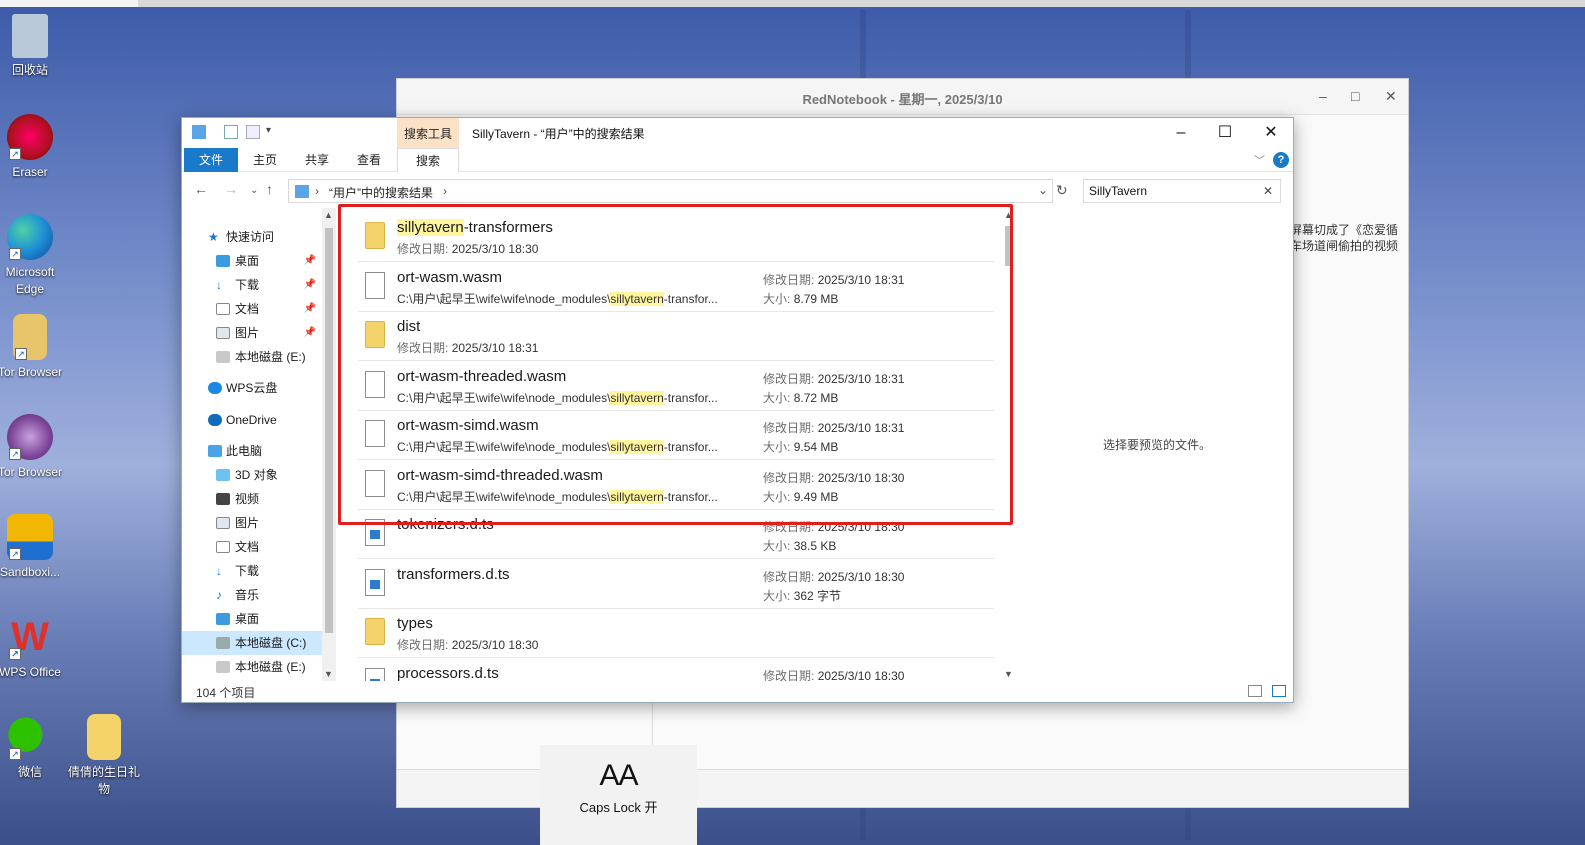 This screenshot has height=845, width=1585. What do you see at coordinates (104, 756) in the screenshot?
I see `desktop-icon-birthday-folder: 倩倩的生日礼物` at bounding box center [104, 756].